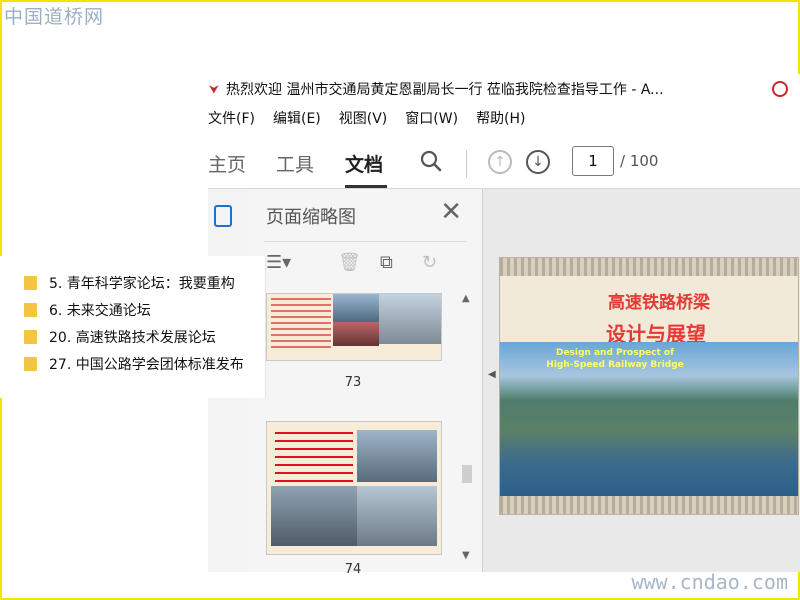  I want to click on tab-home: 主页, so click(227, 163).